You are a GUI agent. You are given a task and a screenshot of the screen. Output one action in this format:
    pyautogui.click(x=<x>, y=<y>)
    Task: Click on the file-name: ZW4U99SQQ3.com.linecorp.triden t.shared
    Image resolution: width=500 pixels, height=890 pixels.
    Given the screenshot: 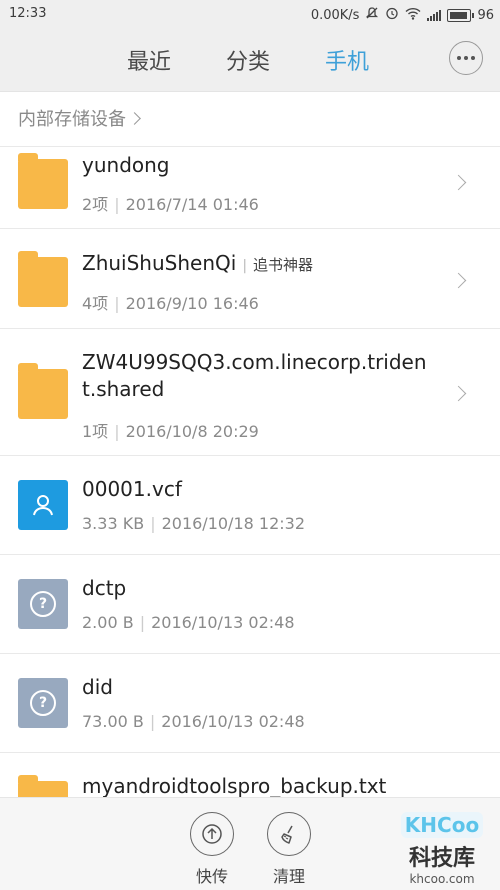 What is the action you would take?
    pyautogui.click(x=254, y=376)
    